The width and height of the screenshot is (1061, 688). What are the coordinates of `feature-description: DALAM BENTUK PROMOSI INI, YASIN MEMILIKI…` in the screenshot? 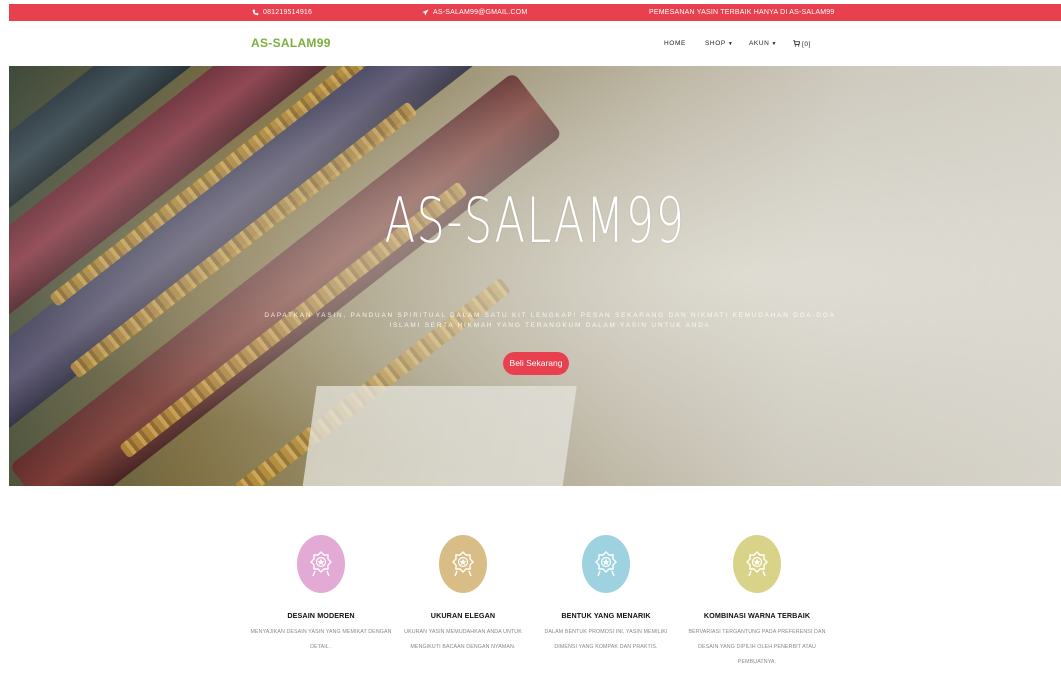 It's located at (606, 639).